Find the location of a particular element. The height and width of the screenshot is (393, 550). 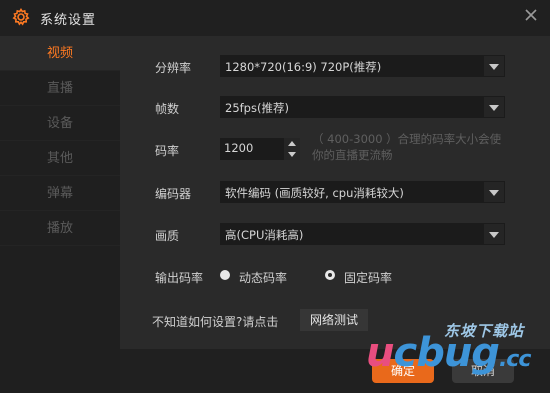

resolution-value: 1280*720(16:9) 720P(推荐) is located at coordinates (303, 67).